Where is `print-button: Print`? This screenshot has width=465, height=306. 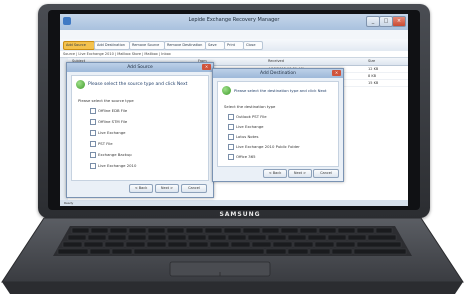
print-button: Print is located at coordinates (234, 45).